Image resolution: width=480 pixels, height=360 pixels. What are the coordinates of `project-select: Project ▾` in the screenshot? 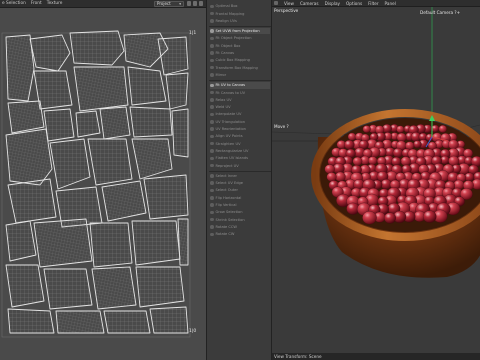 It's located at (169, 4).